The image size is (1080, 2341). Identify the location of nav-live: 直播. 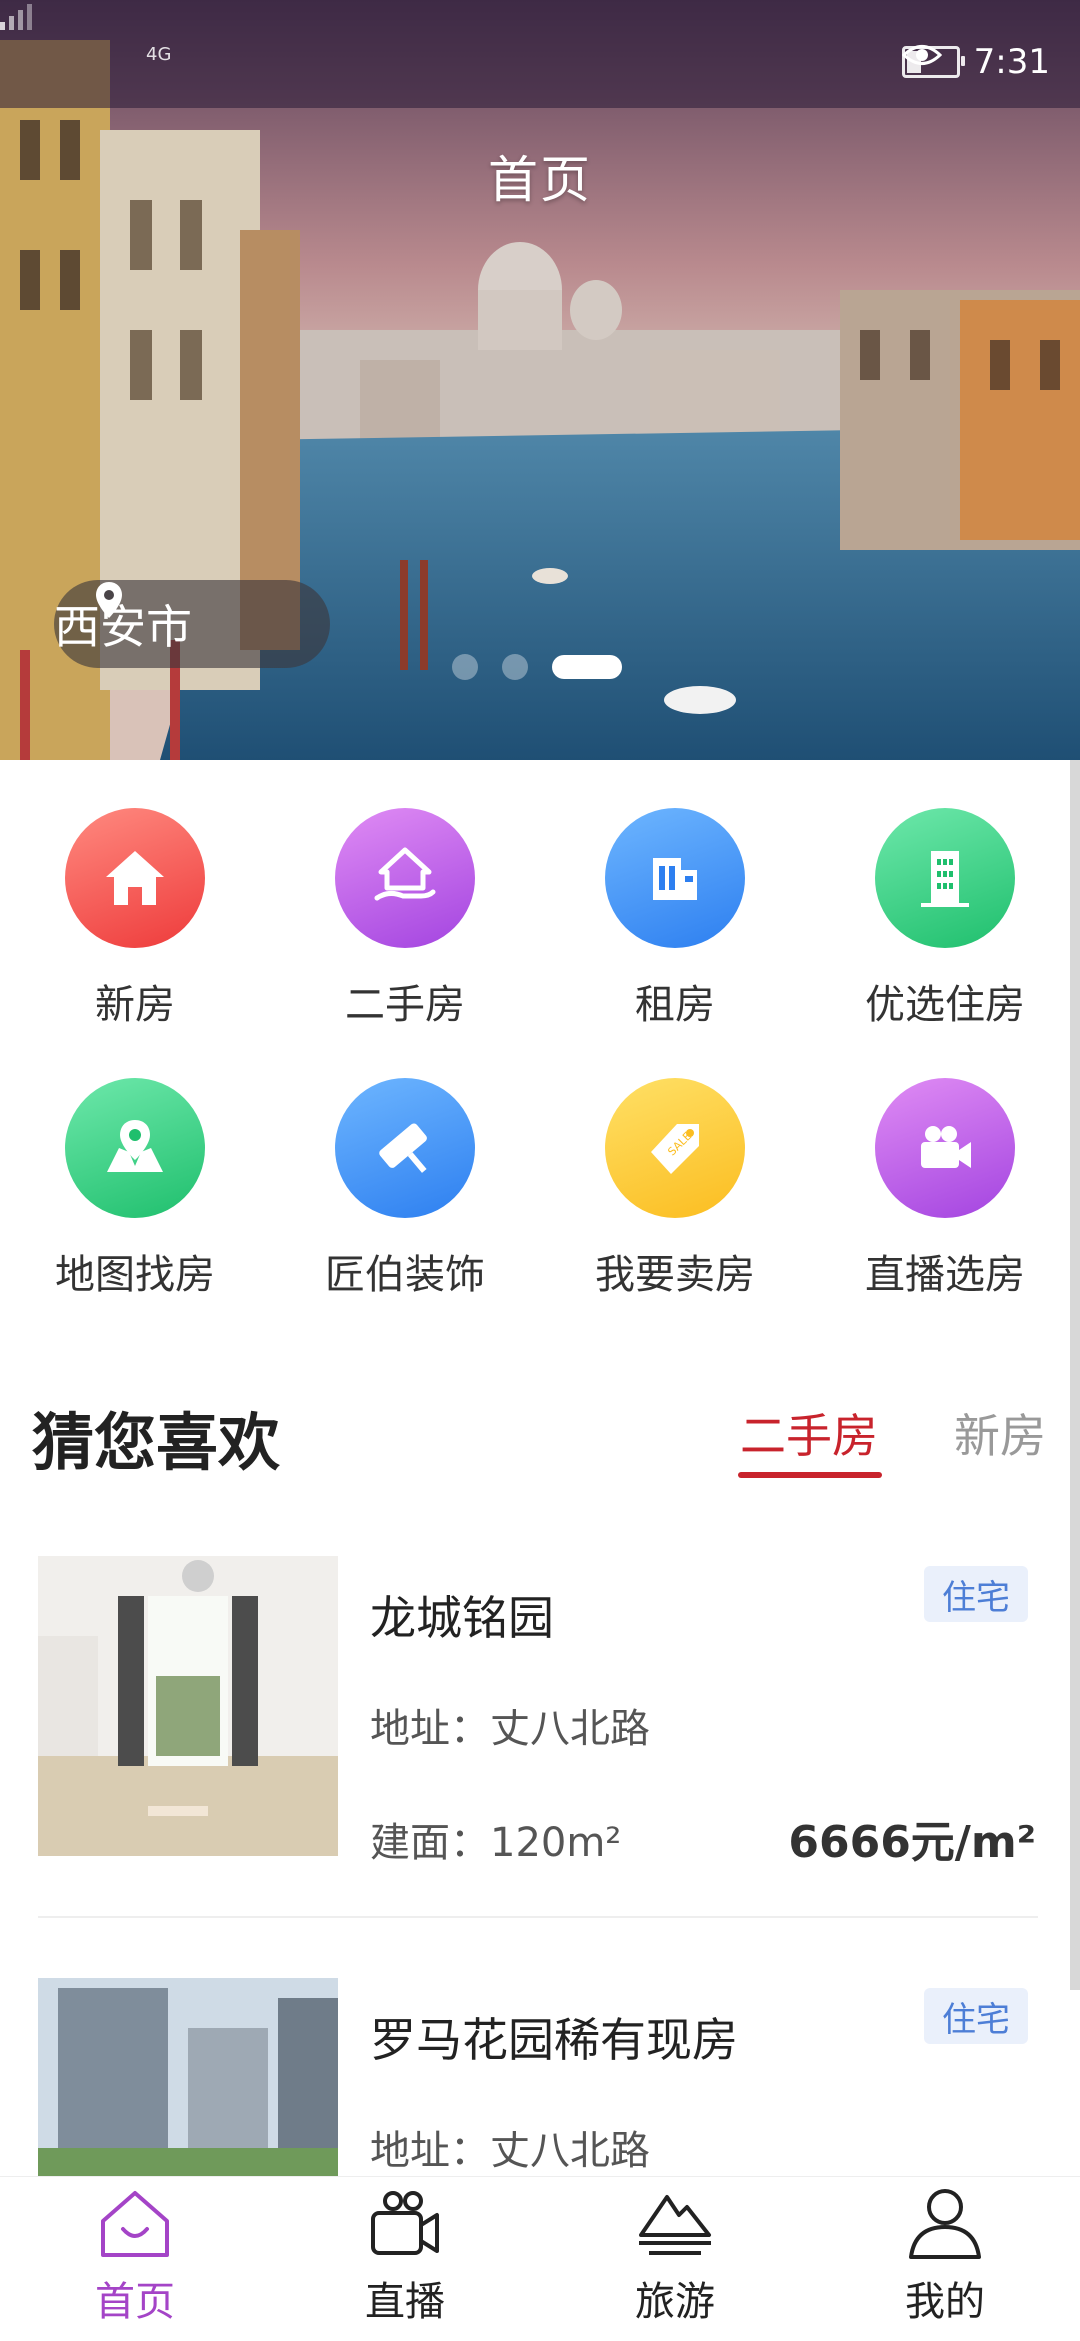
(405, 2256).